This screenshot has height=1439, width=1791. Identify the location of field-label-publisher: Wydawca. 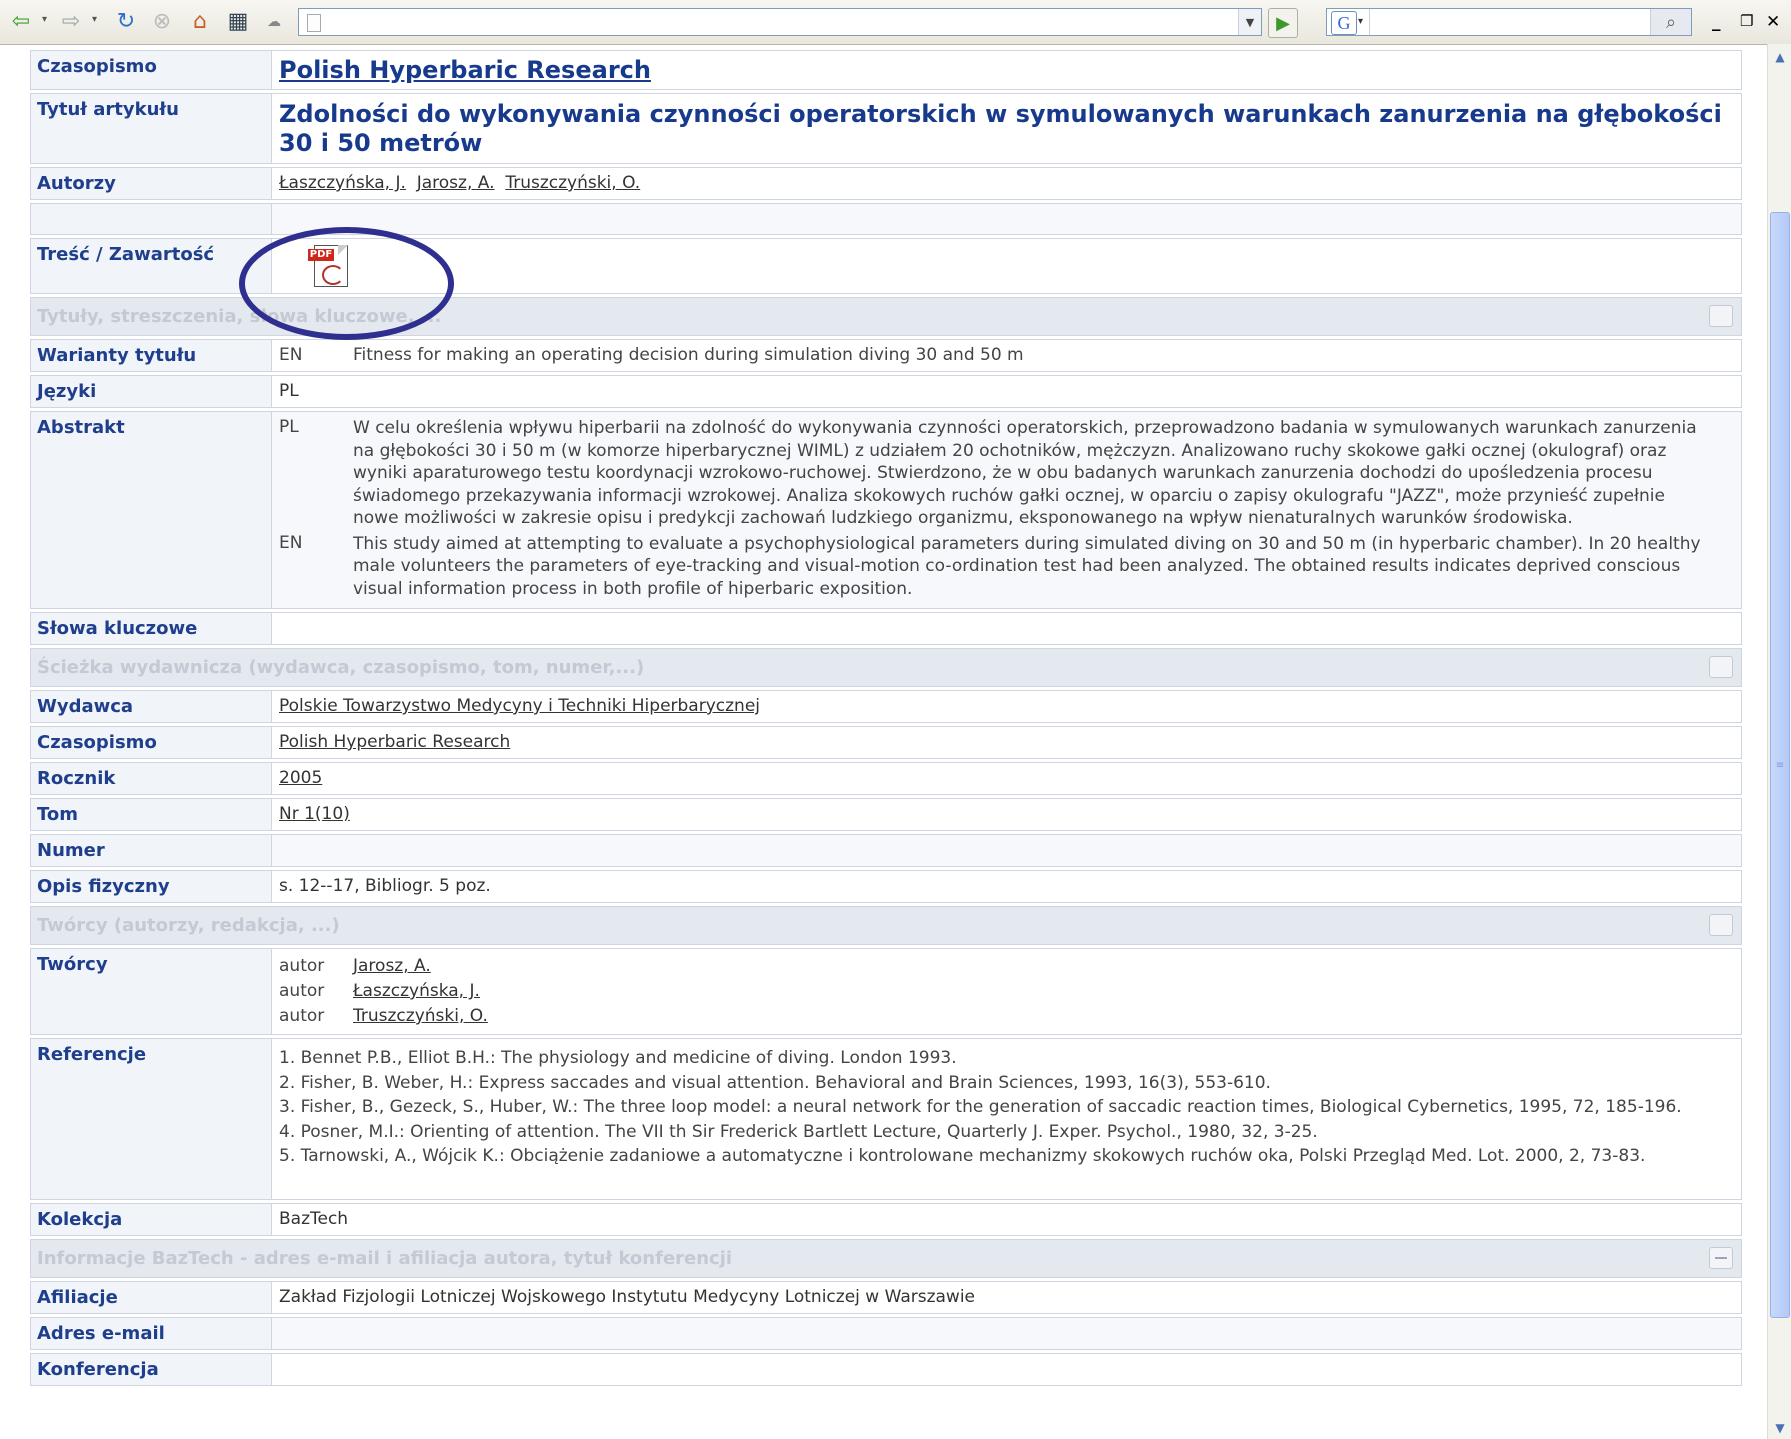
(151, 706).